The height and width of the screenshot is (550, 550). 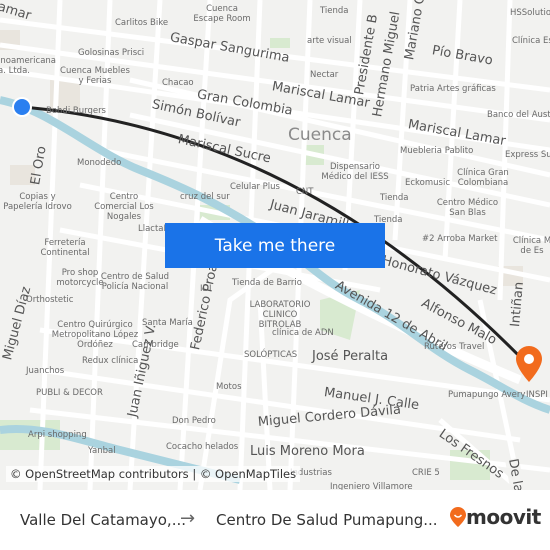 I want to click on poi-label: Monodedo, so click(x=99, y=163).